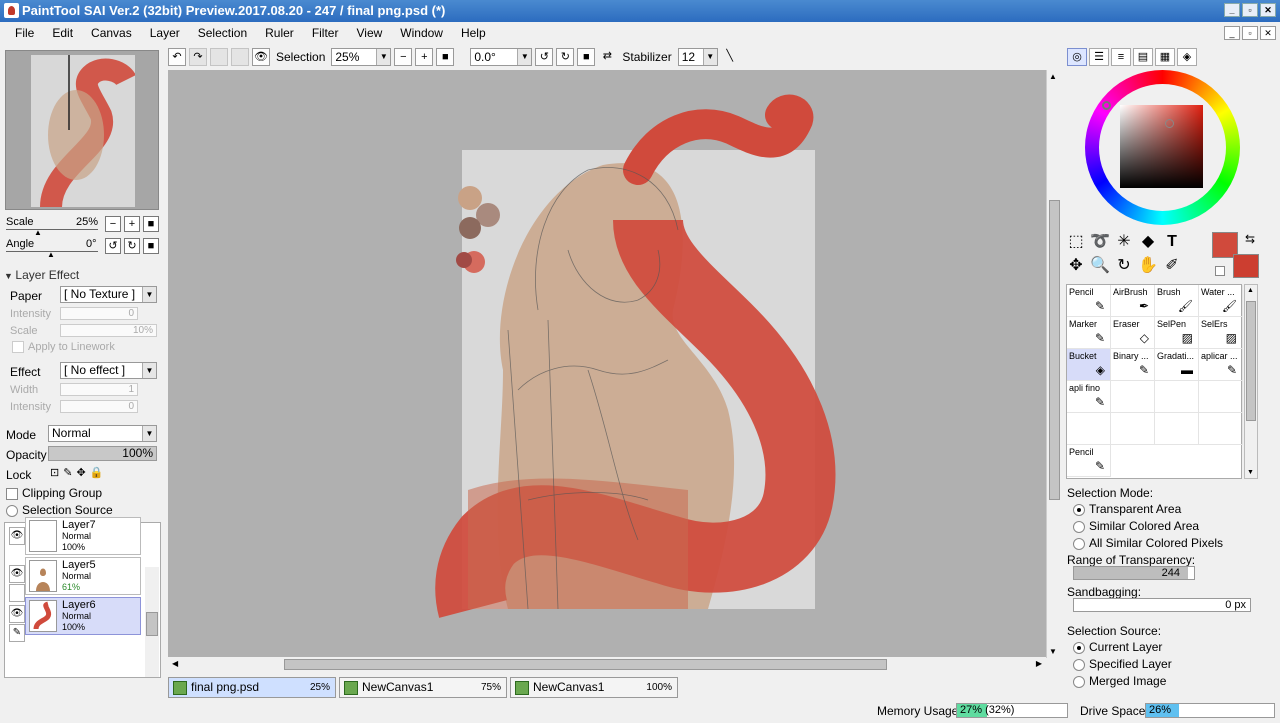 The image size is (1280, 723). Describe the element at coordinates (279, 33) in the screenshot. I see `menu-ruler: Ruler` at that location.